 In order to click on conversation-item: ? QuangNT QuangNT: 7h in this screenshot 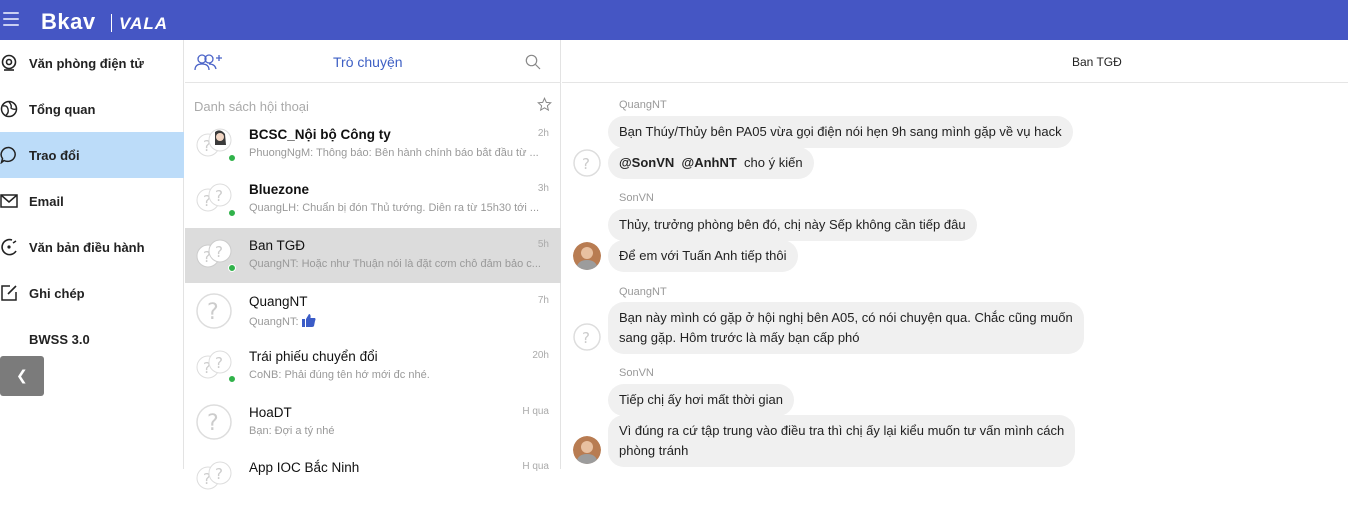, I will do `click(373, 311)`.